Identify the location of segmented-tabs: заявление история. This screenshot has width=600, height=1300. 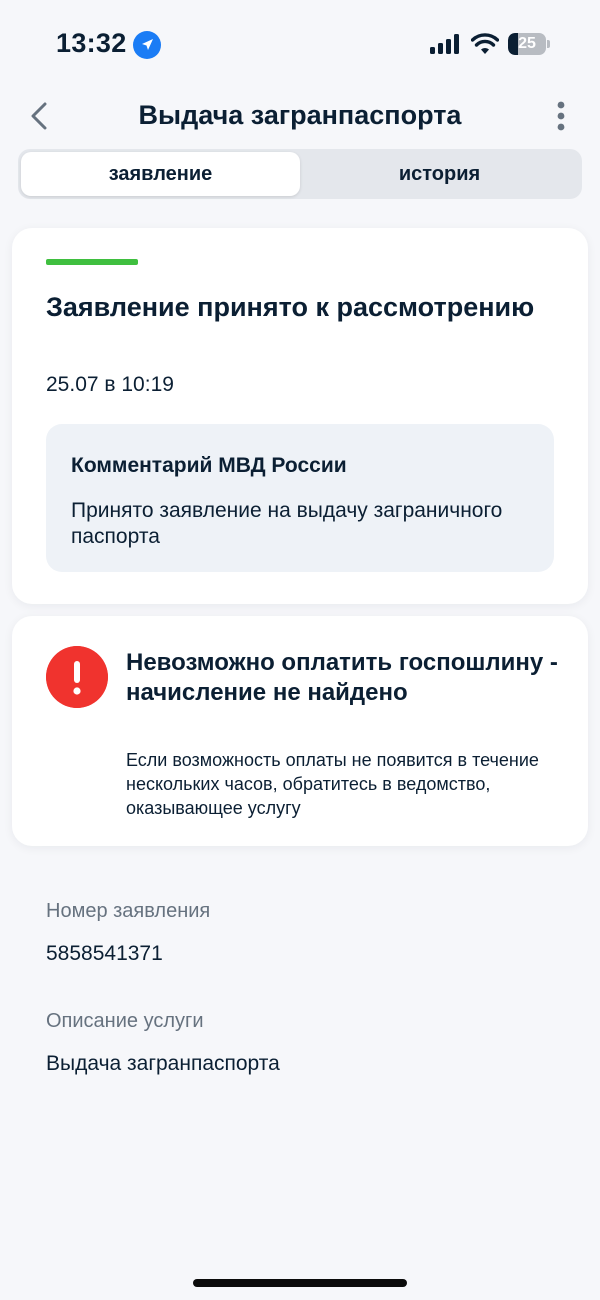
(300, 174).